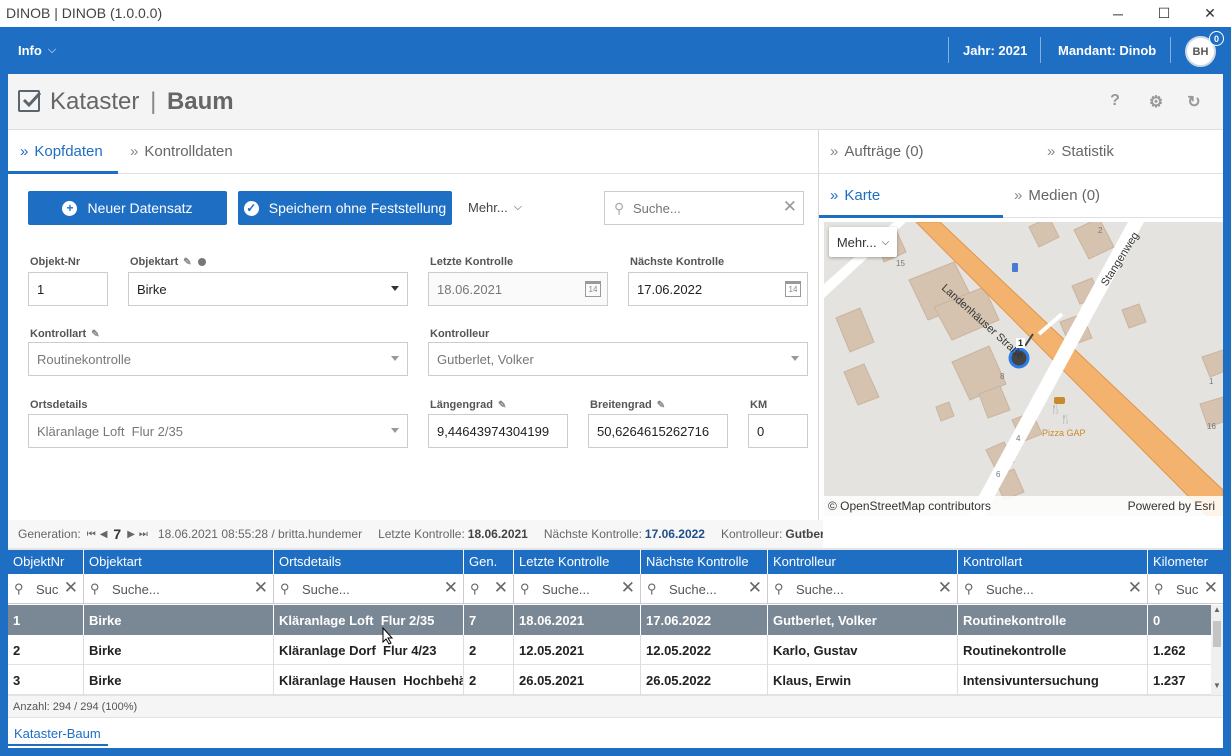 The height and width of the screenshot is (756, 1231). Describe the element at coordinates (1164, 13) in the screenshot. I see `maximize-button: ☐` at that location.